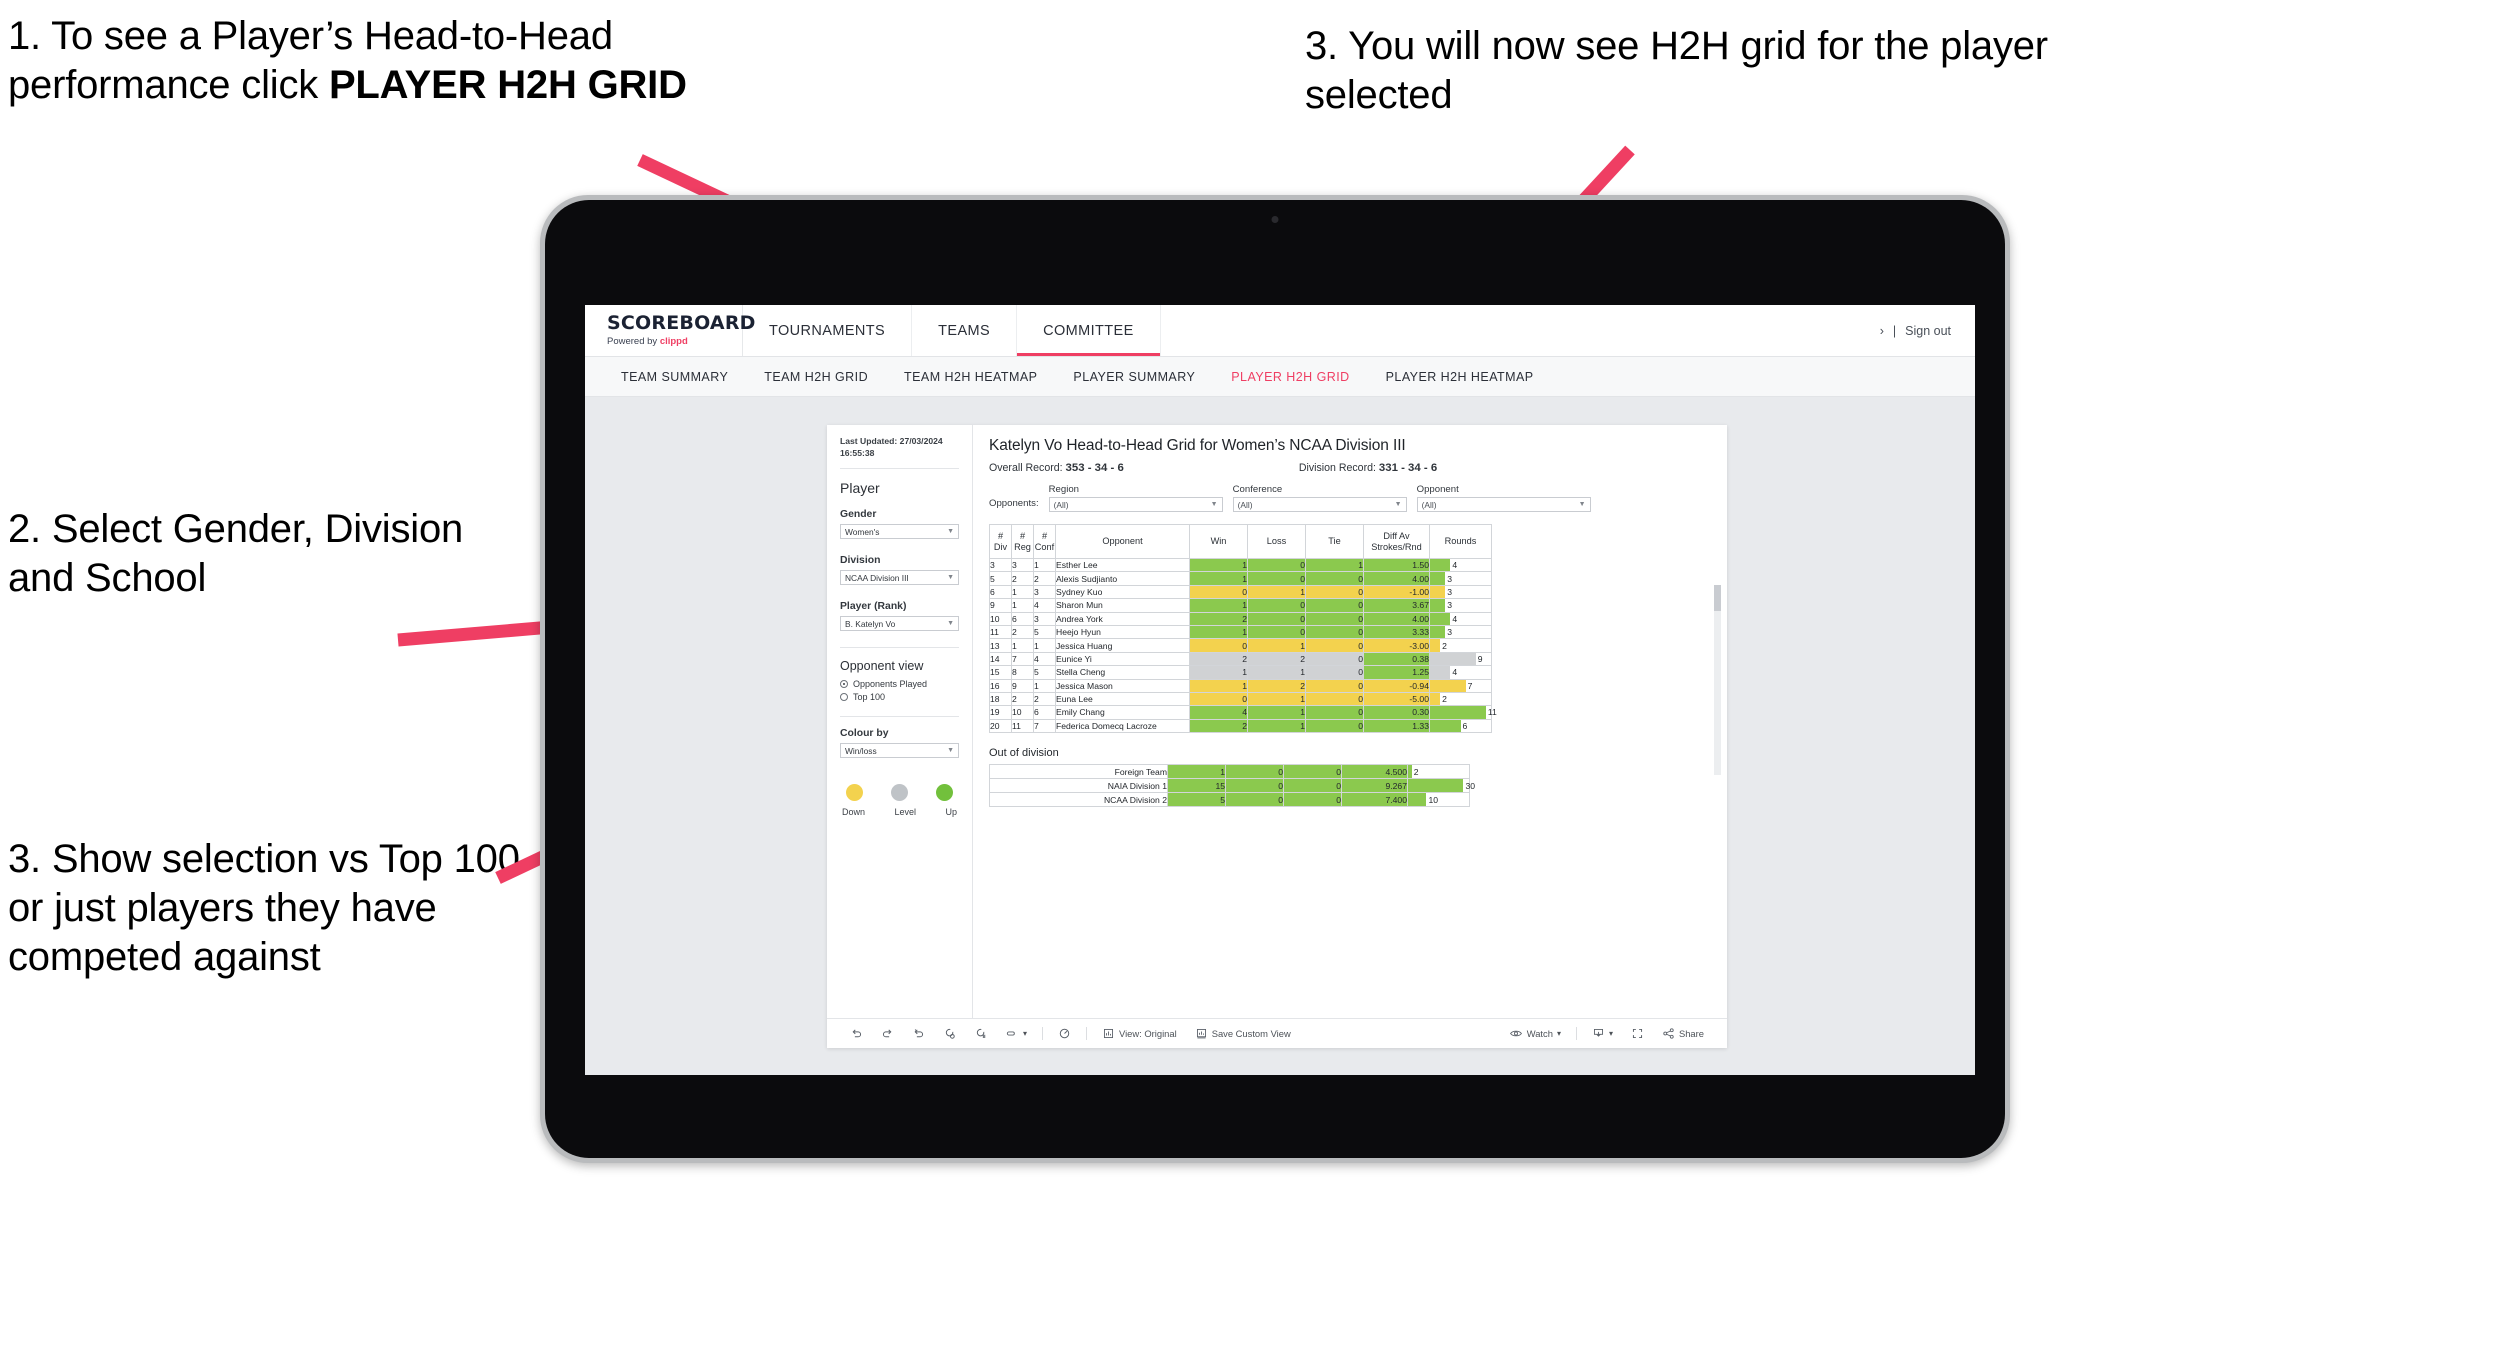 This screenshot has width=2512, height=1352. What do you see at coordinates (1319, 504) in the screenshot?
I see `filter-conference-select: (All) ▼` at bounding box center [1319, 504].